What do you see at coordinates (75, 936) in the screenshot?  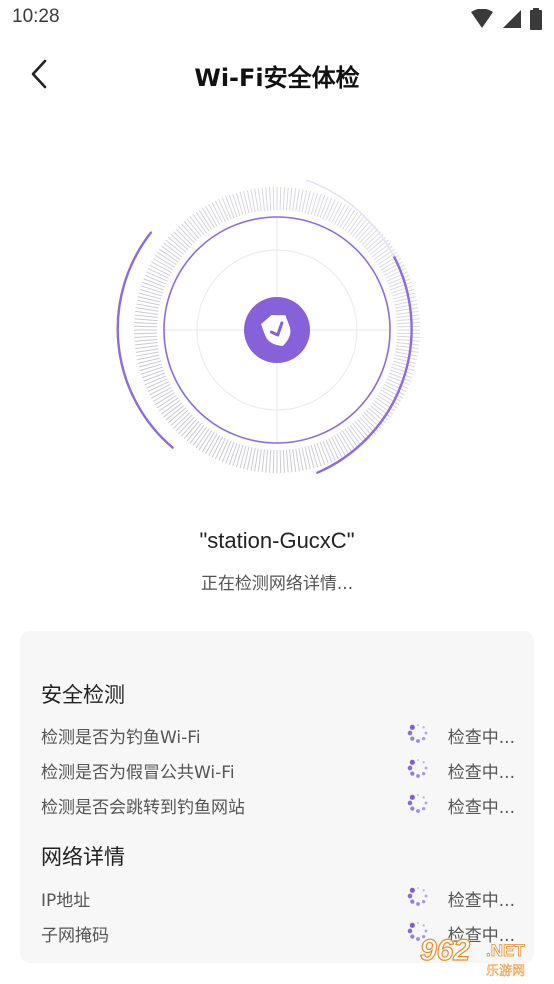 I see `detail-item-label: 子网掩码` at bounding box center [75, 936].